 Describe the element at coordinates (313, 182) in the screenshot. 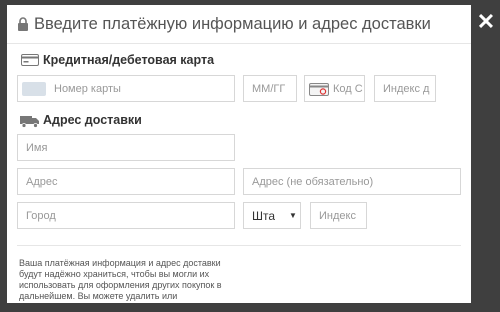

I see `address2-placeholder: Адрес (не обязательно)` at that location.